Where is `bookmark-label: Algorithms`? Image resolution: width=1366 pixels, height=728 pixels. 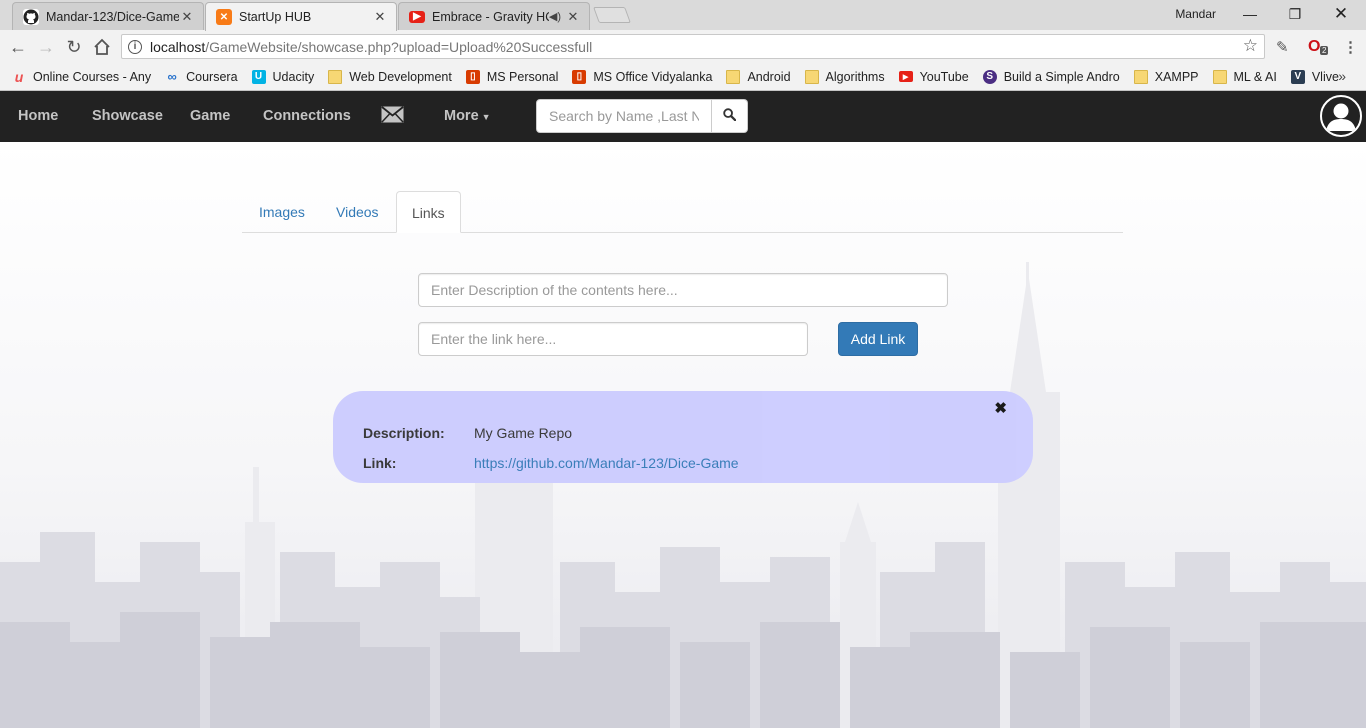
bookmark-label: Algorithms is located at coordinates (855, 76).